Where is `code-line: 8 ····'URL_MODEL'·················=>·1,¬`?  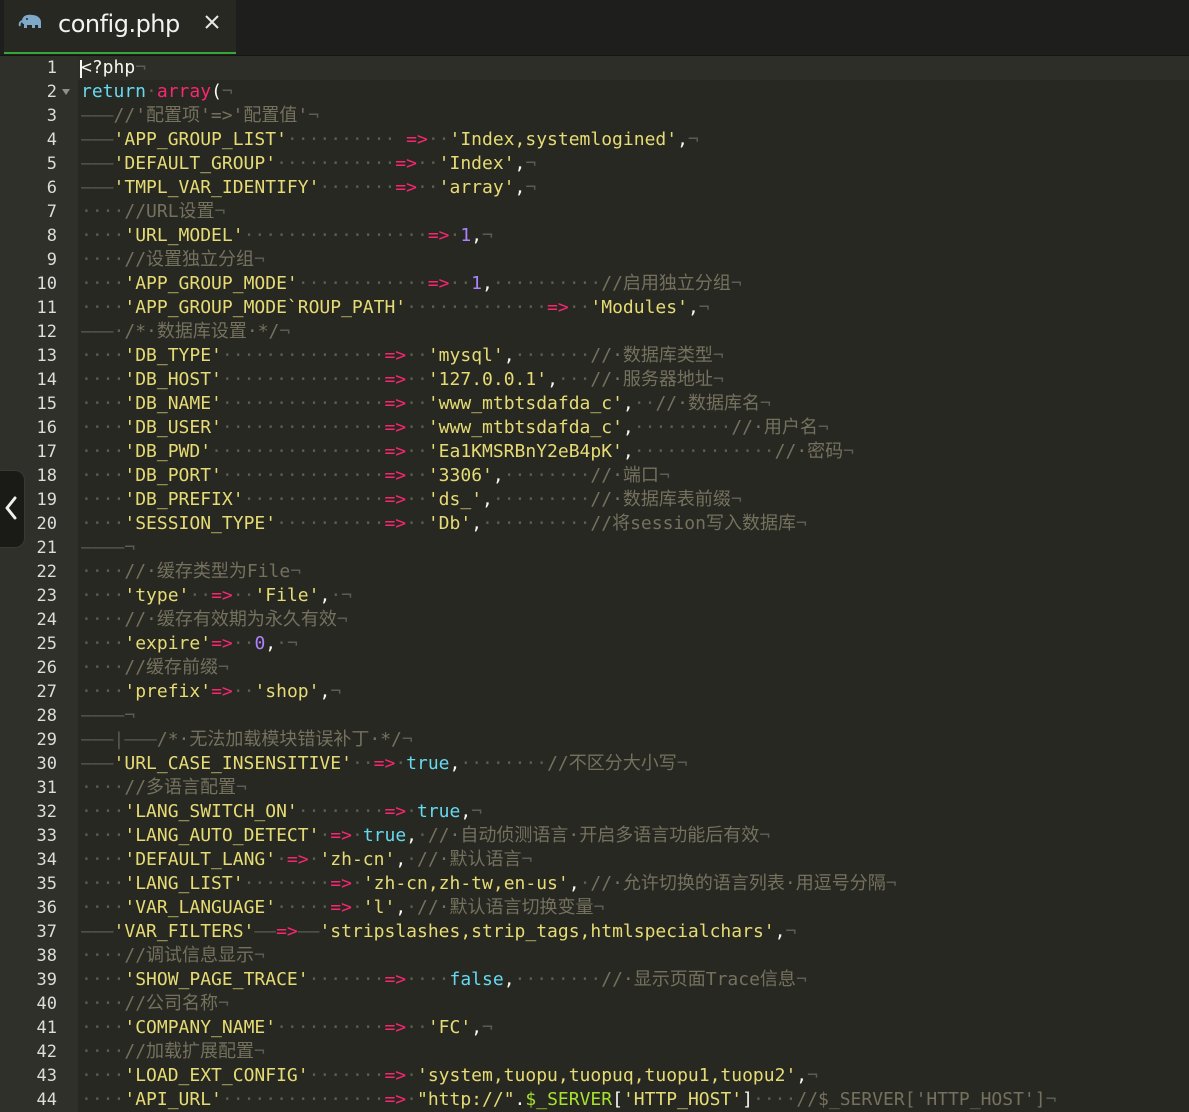 code-line: 8 ····'URL_MODEL'·················=>·1,¬ is located at coordinates (594, 236).